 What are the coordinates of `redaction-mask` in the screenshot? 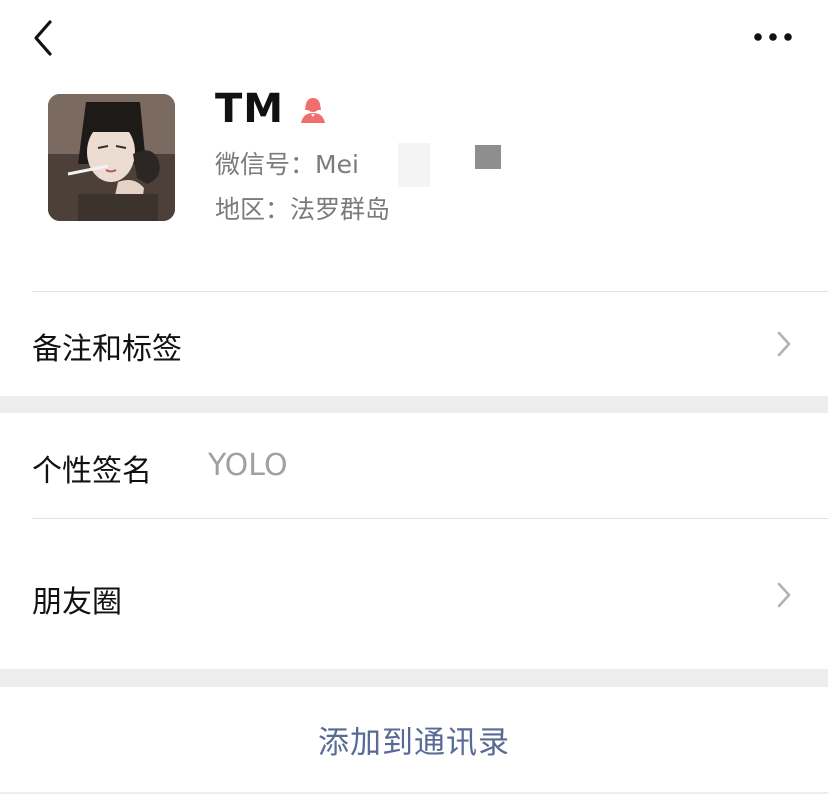 It's located at (414, 165).